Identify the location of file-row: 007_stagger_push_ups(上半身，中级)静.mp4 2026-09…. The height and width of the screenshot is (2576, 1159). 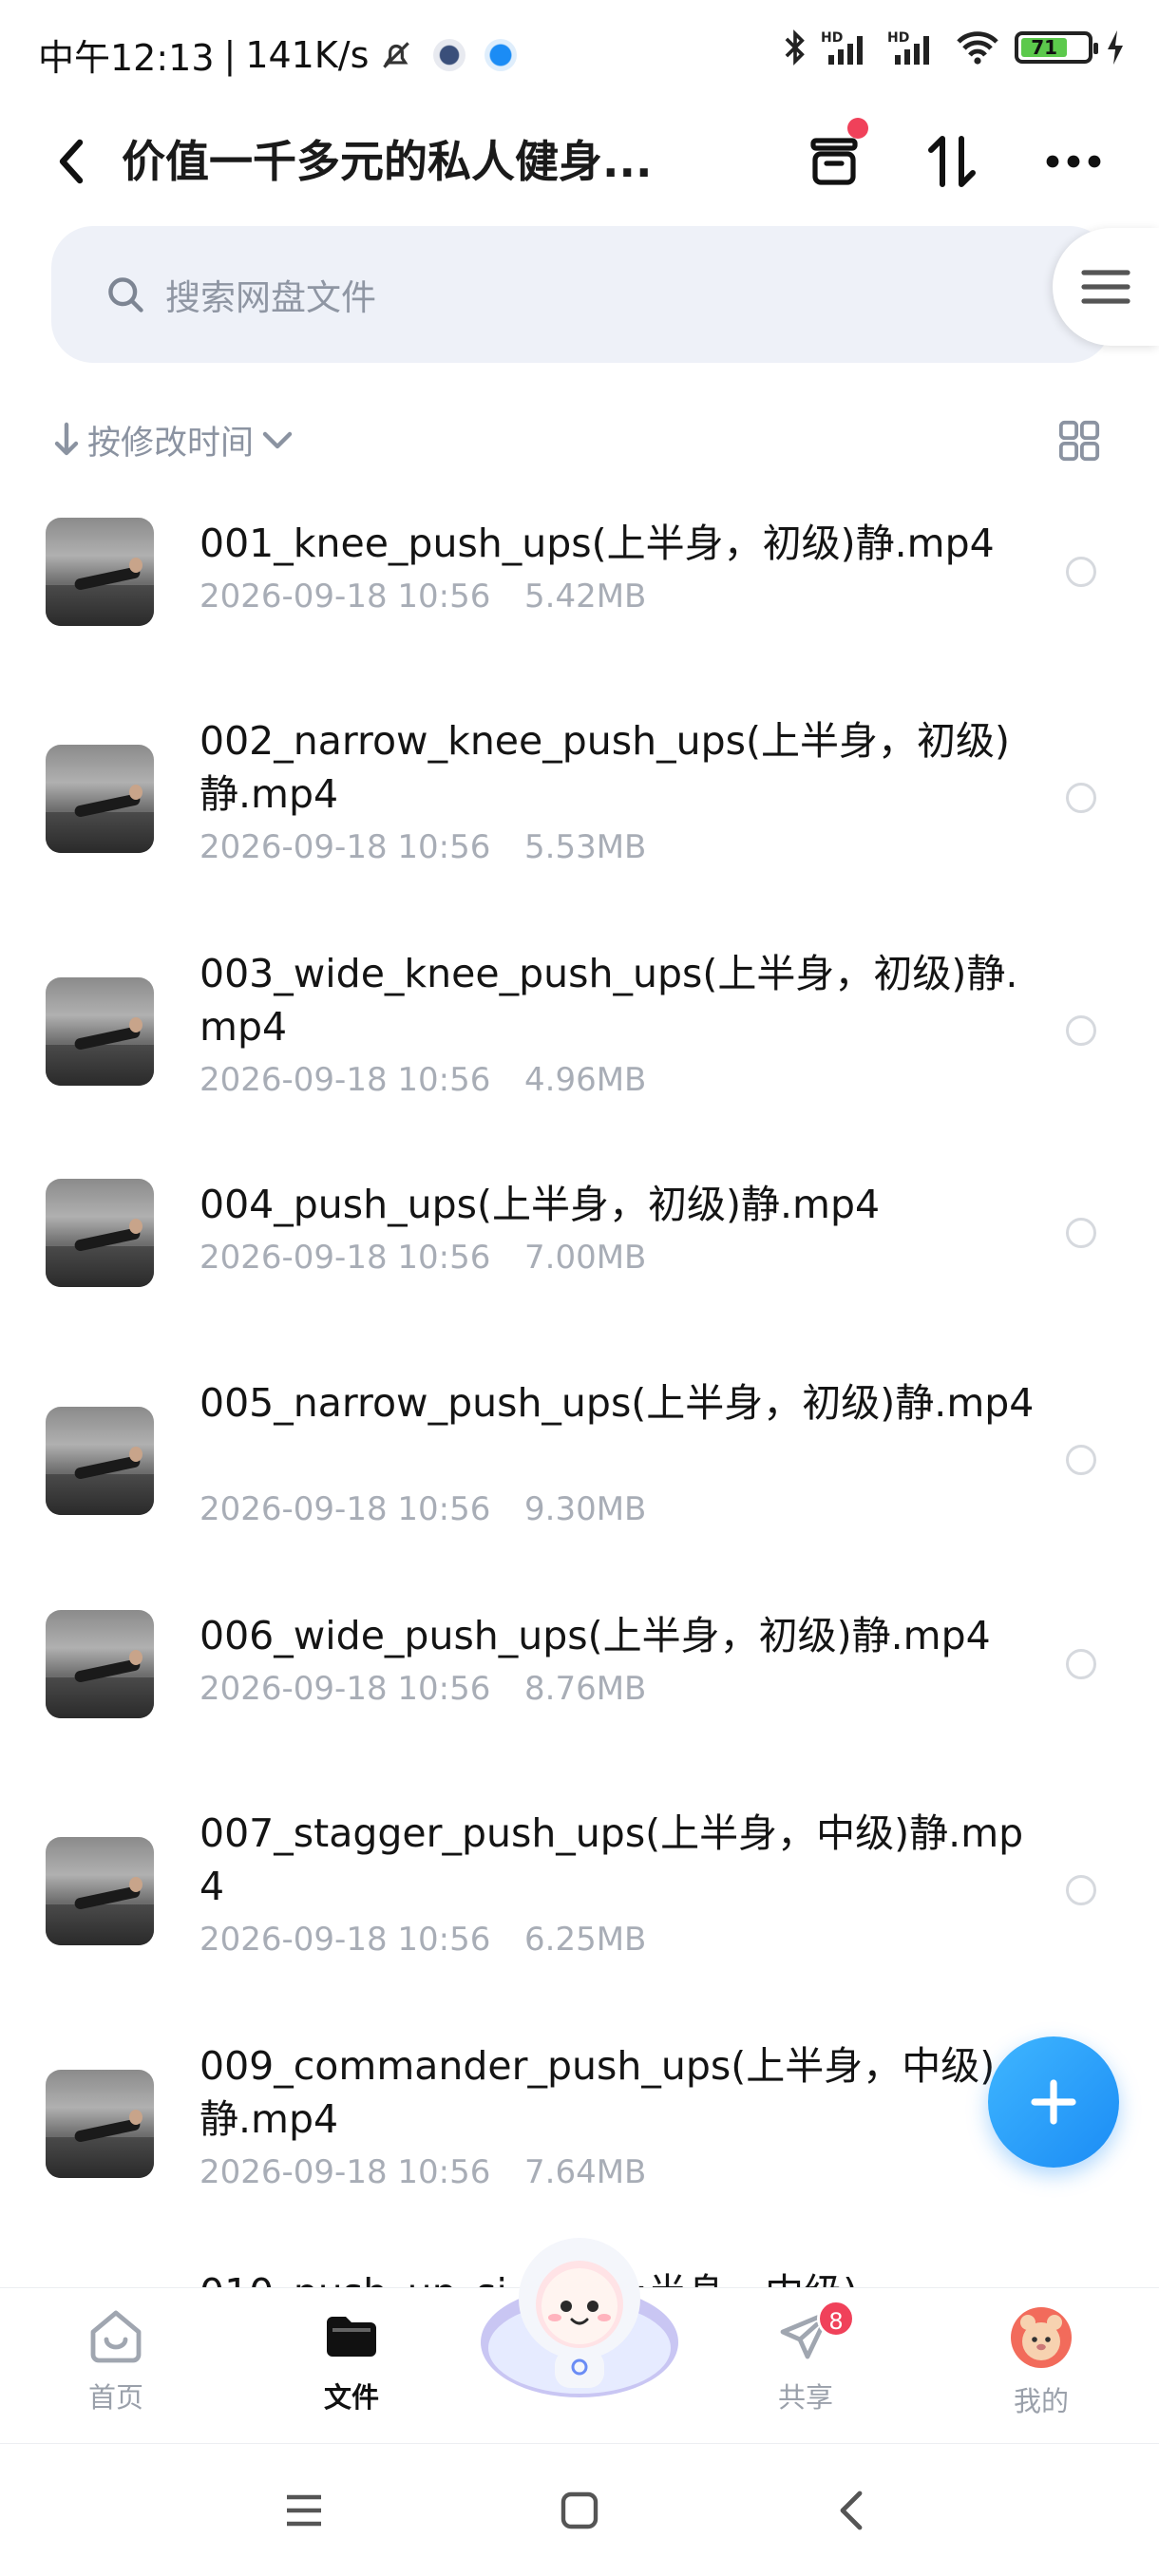
(579, 1890).